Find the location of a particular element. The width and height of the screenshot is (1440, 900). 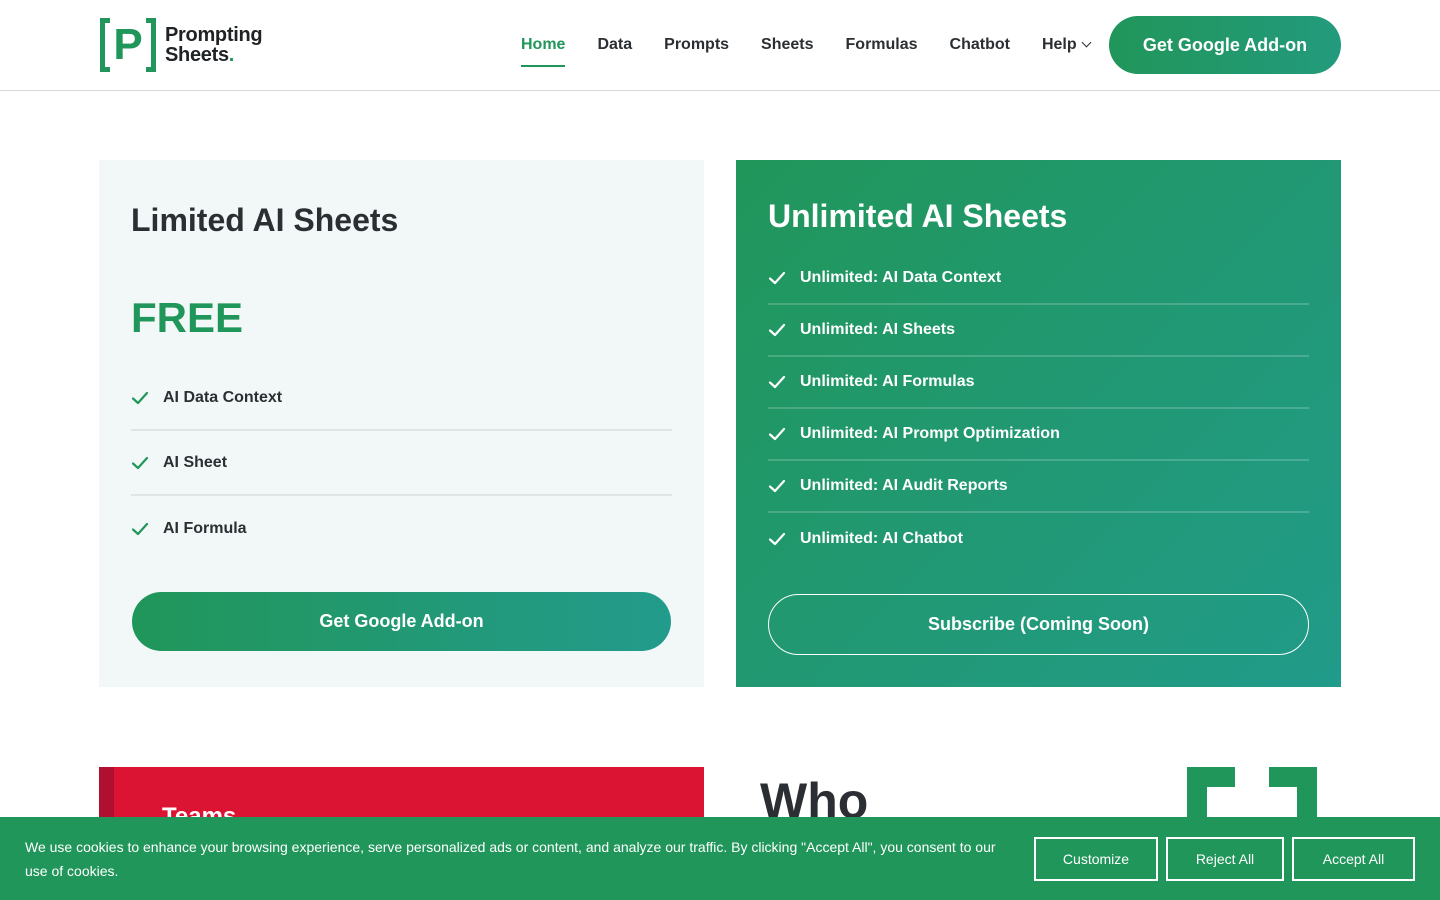

nav-prompts: Prompts is located at coordinates (696, 51).